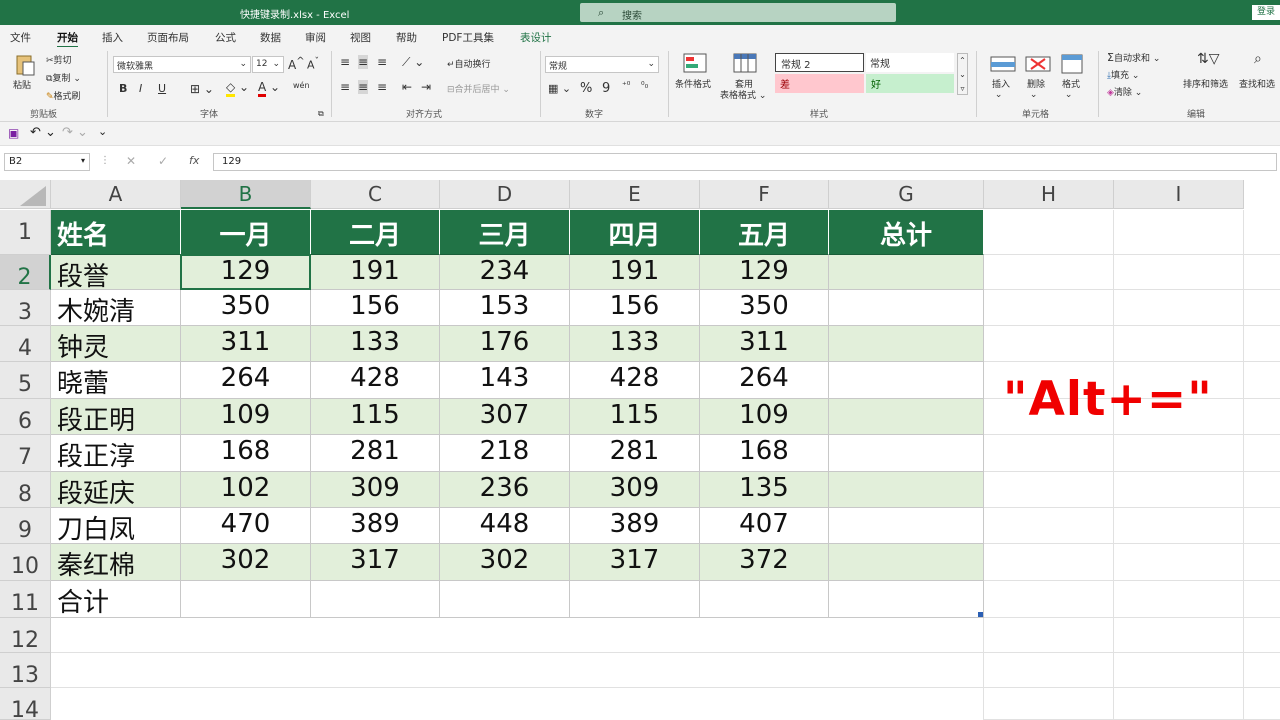 This screenshot has height=720, width=1280. What do you see at coordinates (375, 272) in the screenshot?
I see `table-cell: 191` at bounding box center [375, 272].